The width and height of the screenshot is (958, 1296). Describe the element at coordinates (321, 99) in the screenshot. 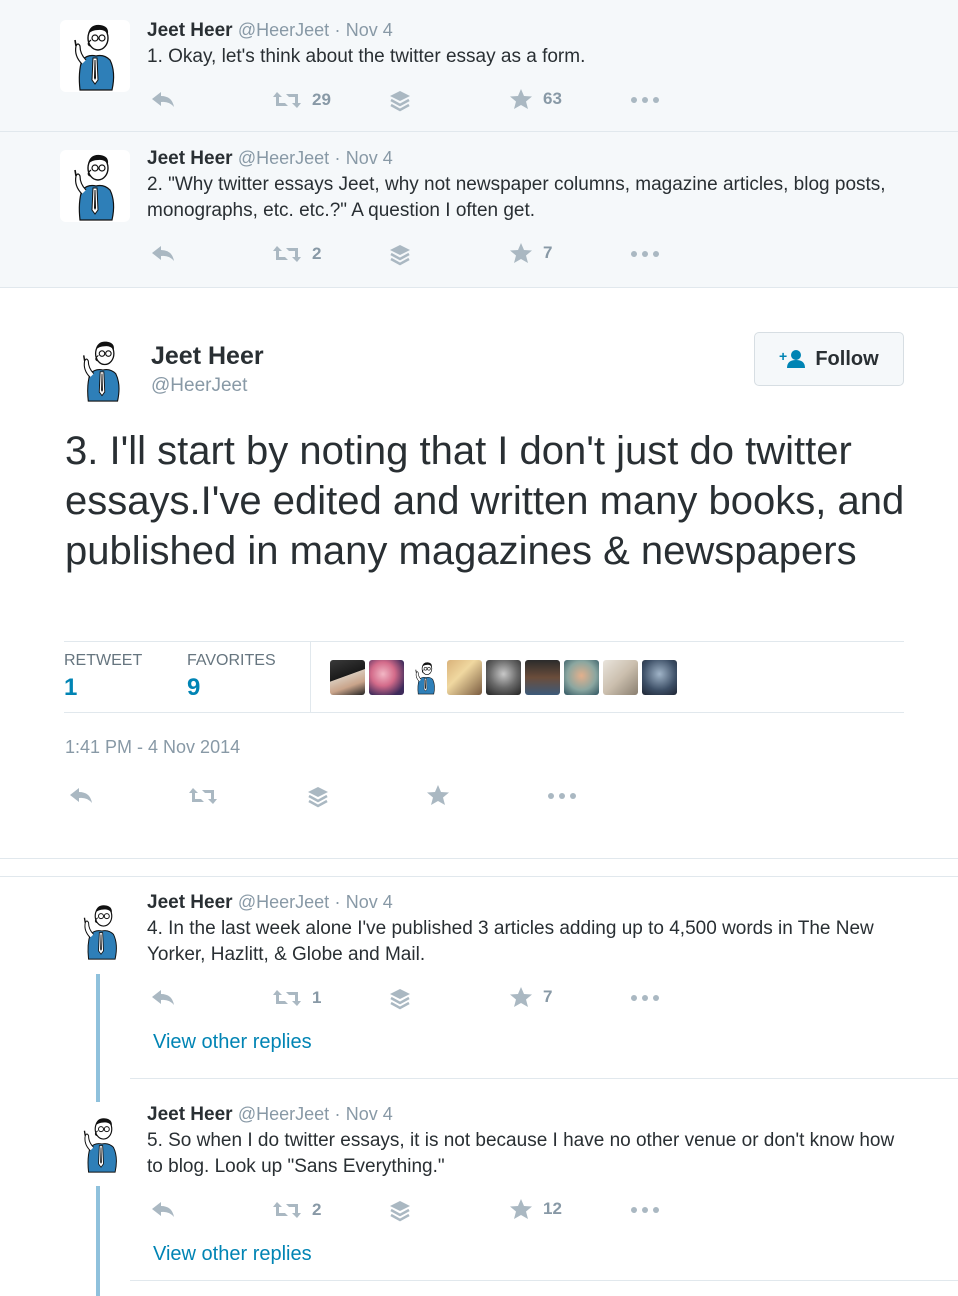

I see `retweet-count: 29` at that location.